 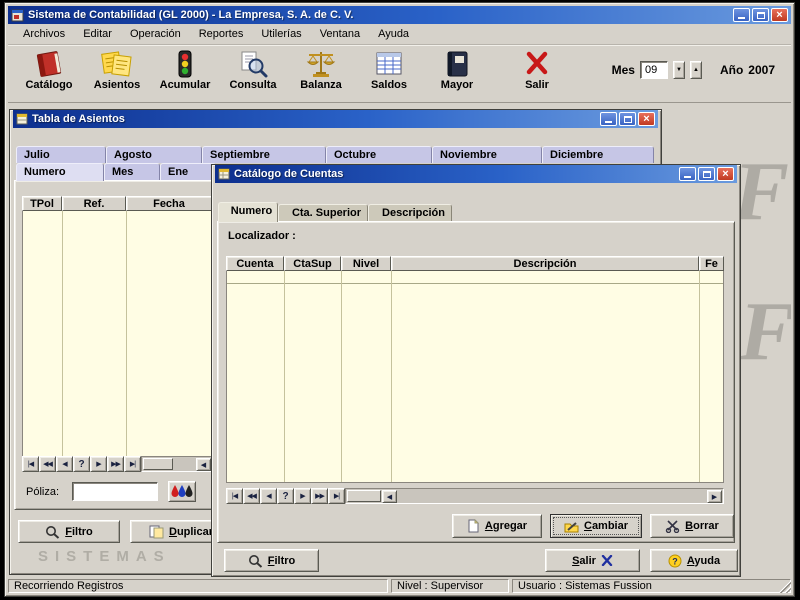 What do you see at coordinates (264, 154) in the screenshot?
I see `tab-septiembre: Septiembre` at bounding box center [264, 154].